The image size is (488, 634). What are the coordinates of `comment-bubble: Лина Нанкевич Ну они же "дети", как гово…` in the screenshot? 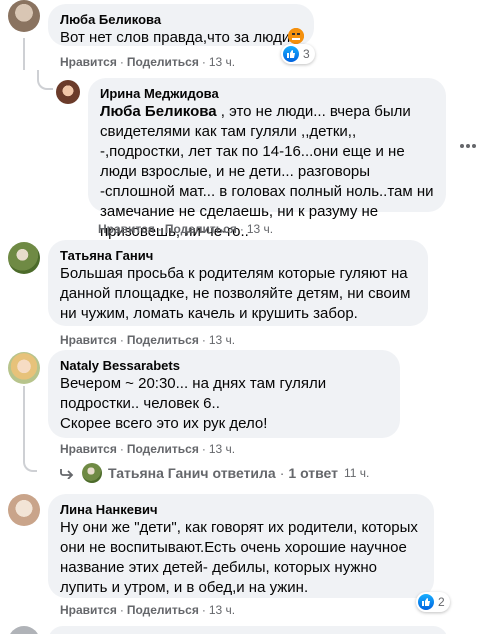 It's located at (241, 546).